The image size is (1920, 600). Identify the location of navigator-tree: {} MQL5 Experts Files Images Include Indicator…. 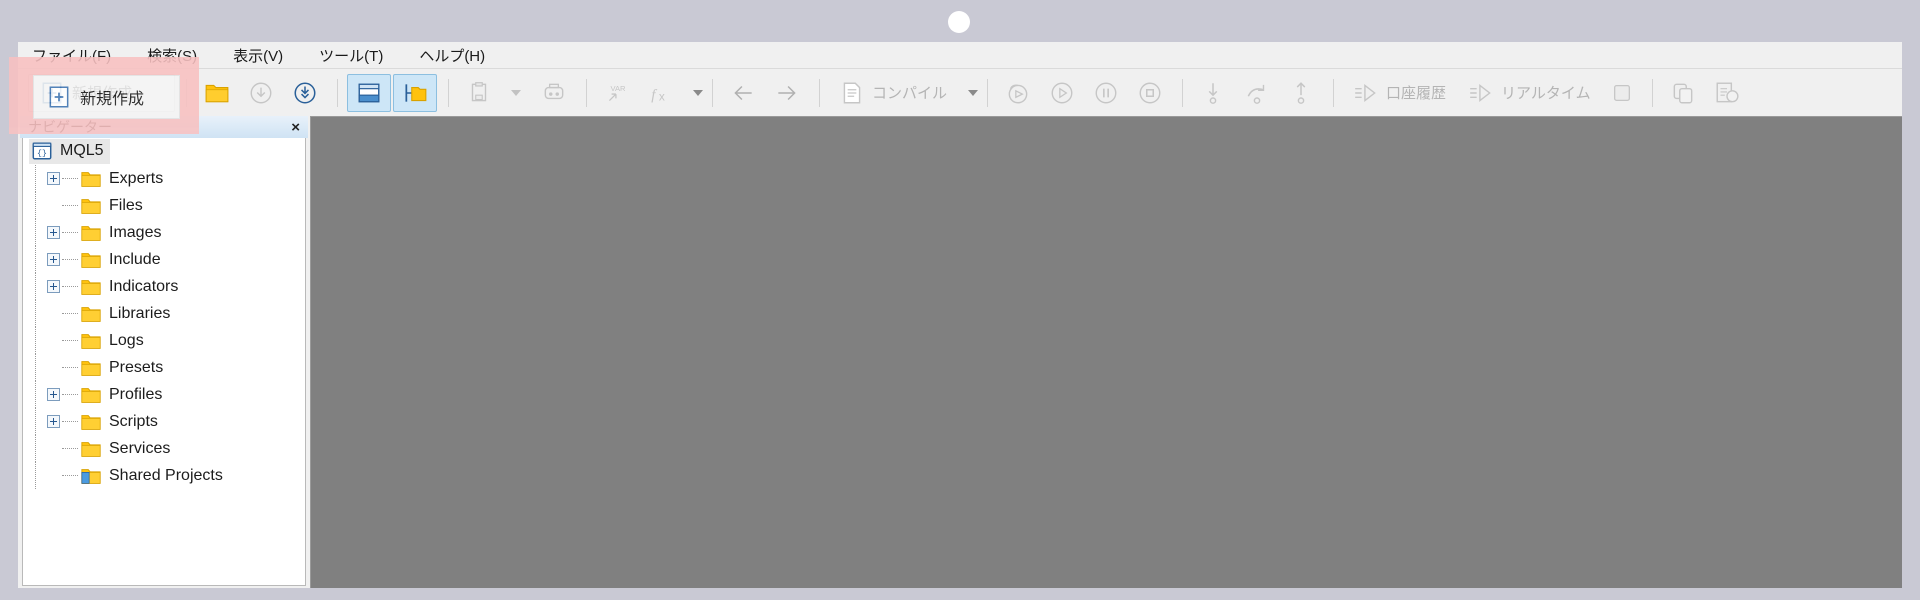
(164, 362).